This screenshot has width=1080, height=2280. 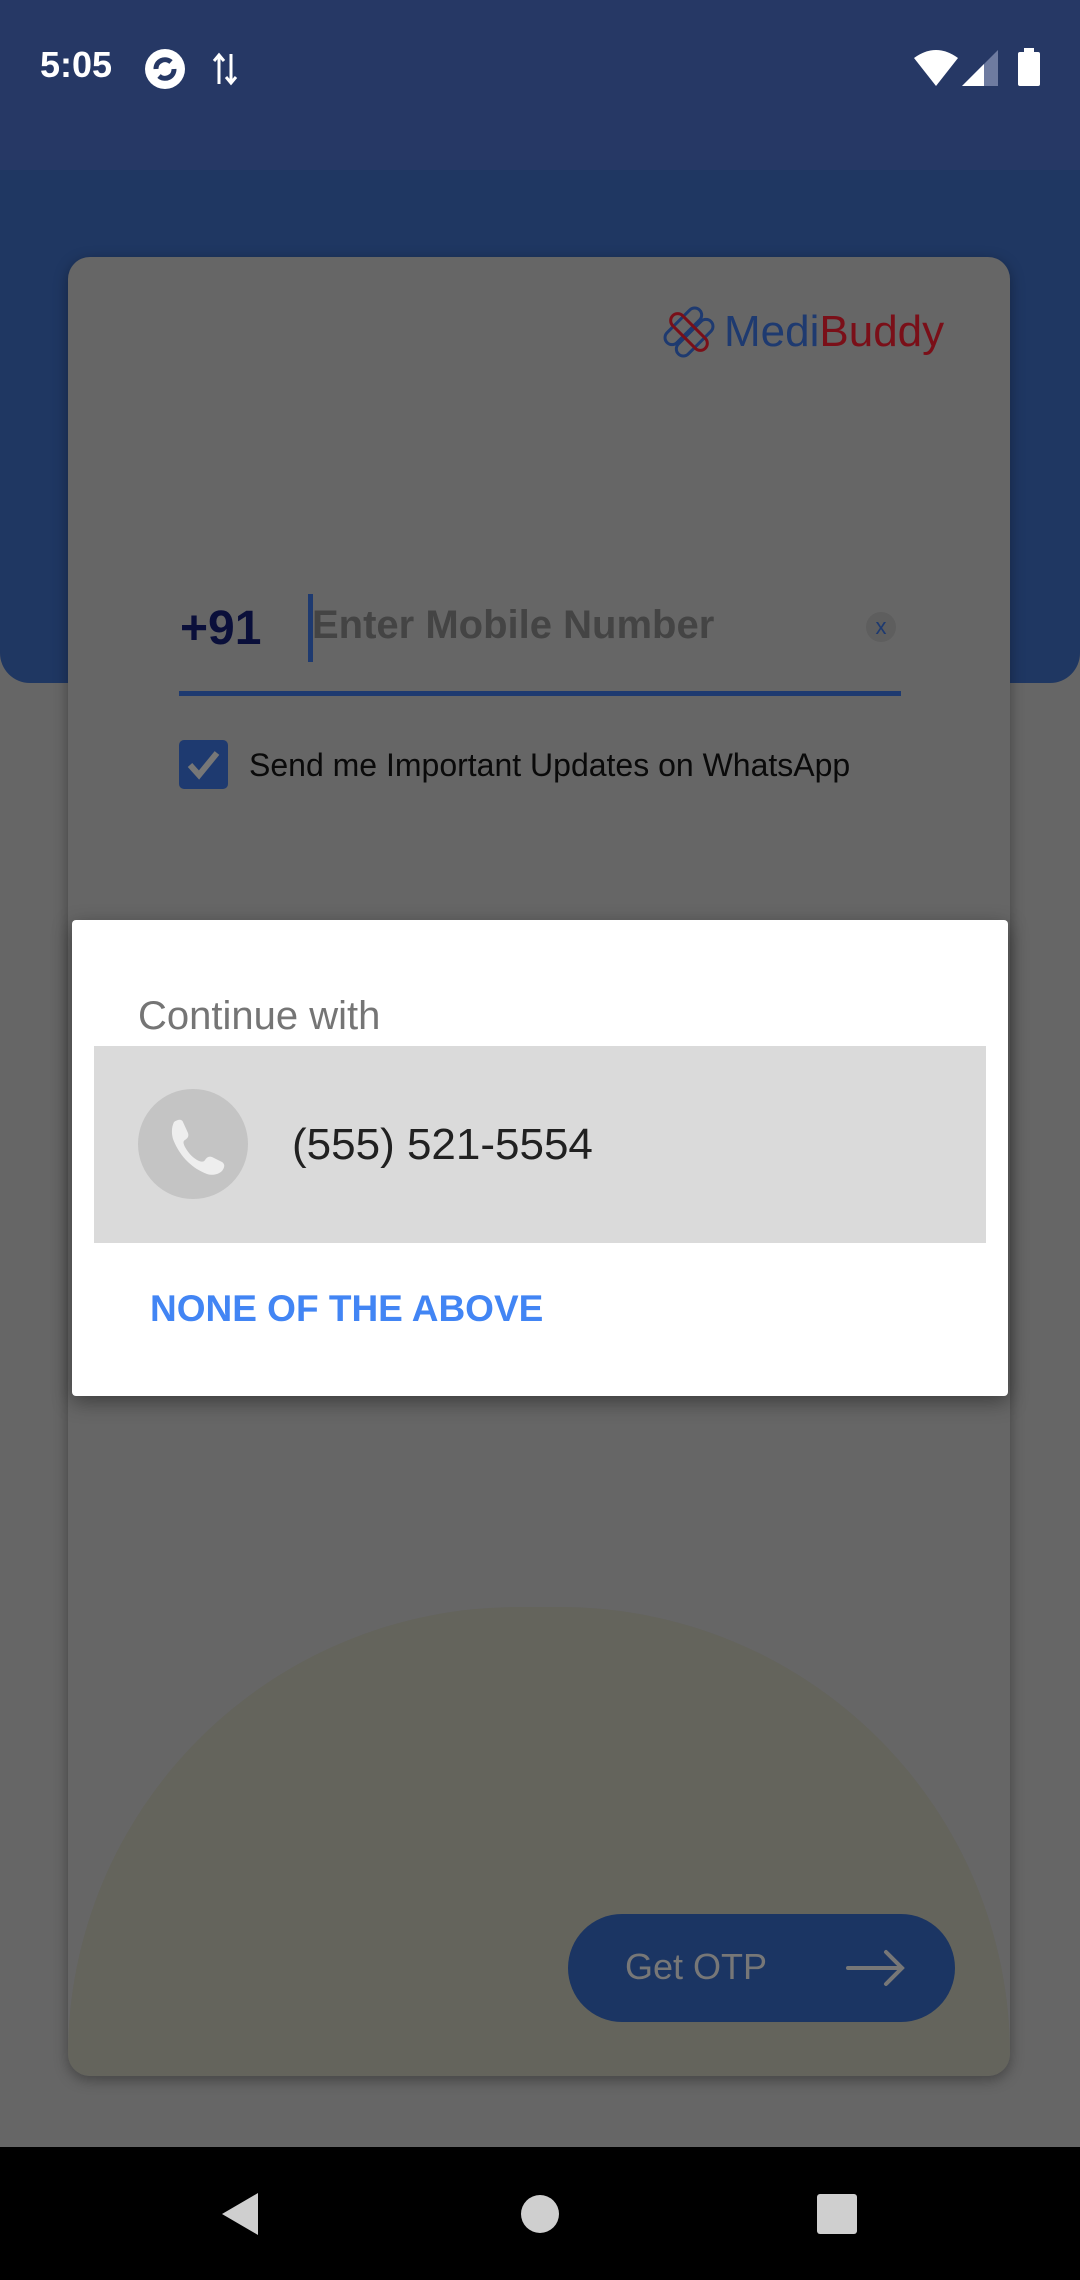 I want to click on mobile-number-input: Enter Mobile Number, so click(x=513, y=625).